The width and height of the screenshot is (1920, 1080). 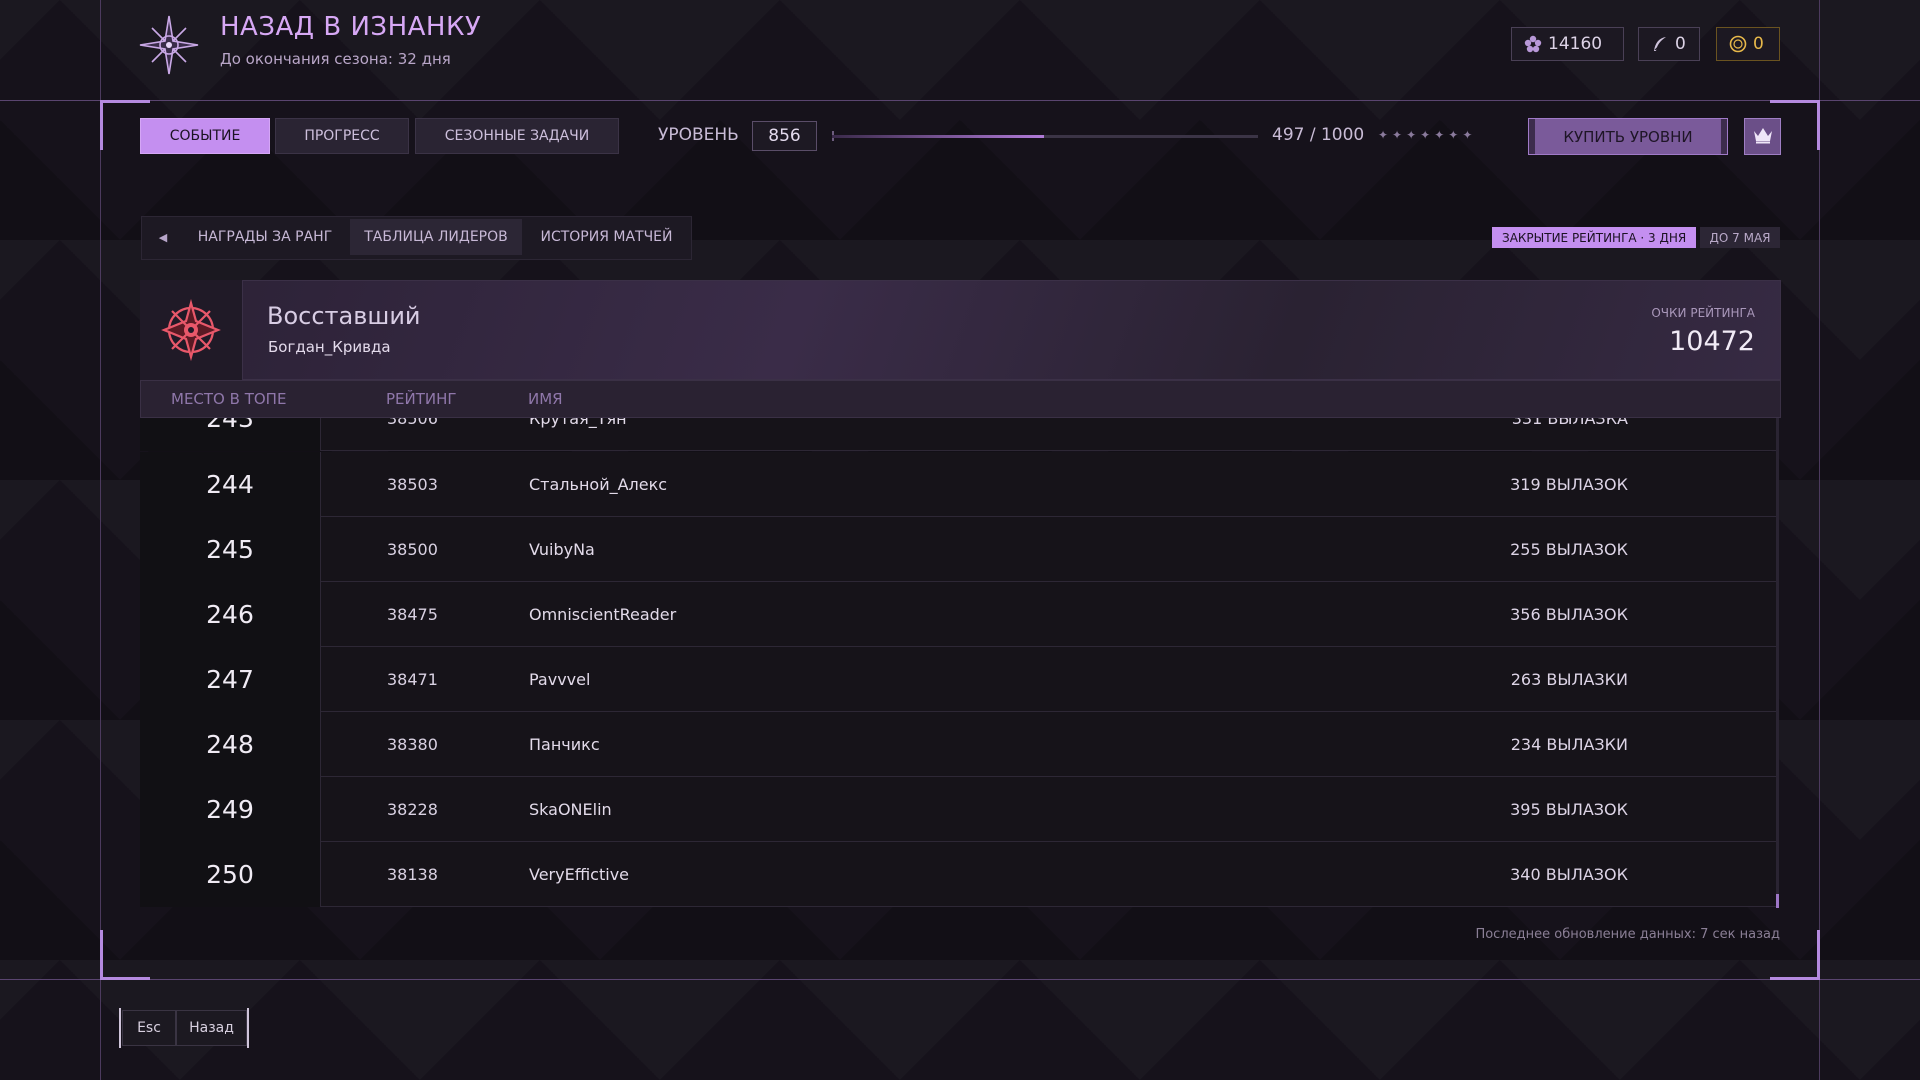 I want to click on scrollbar-thumb, so click(x=1777, y=901).